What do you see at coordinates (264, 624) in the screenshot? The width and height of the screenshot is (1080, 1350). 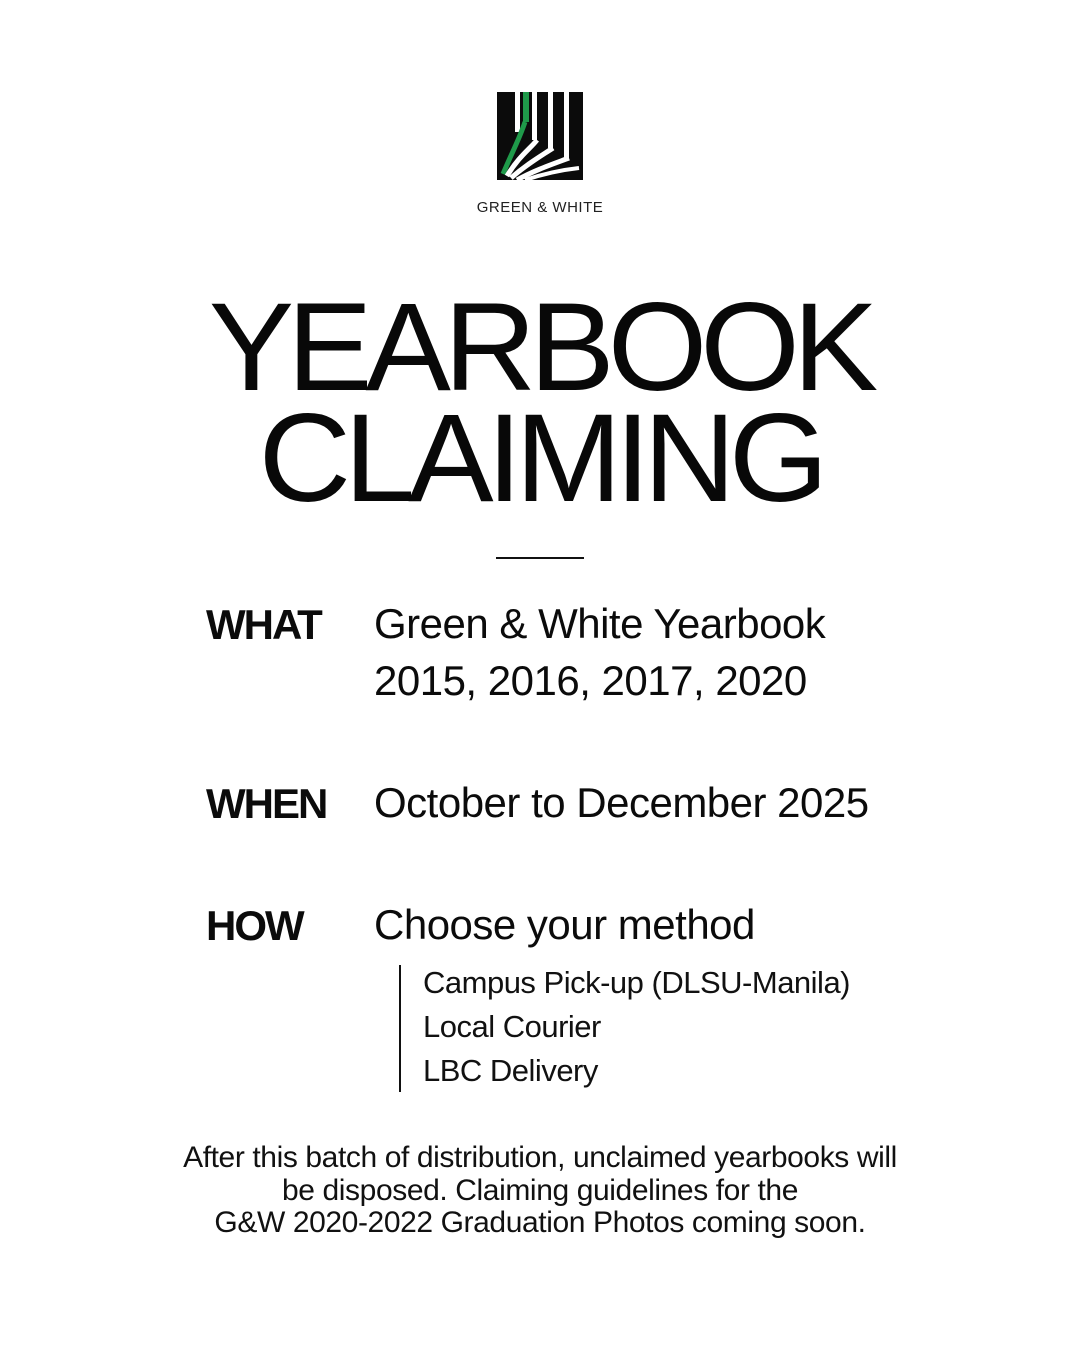 I see `what-label: WHAT` at bounding box center [264, 624].